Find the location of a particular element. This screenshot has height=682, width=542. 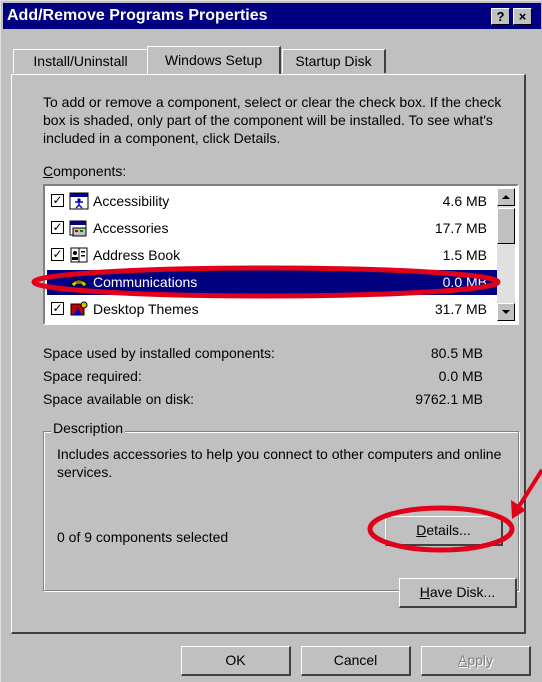

tab-startup-disk: Startup Disk is located at coordinates (334, 61).